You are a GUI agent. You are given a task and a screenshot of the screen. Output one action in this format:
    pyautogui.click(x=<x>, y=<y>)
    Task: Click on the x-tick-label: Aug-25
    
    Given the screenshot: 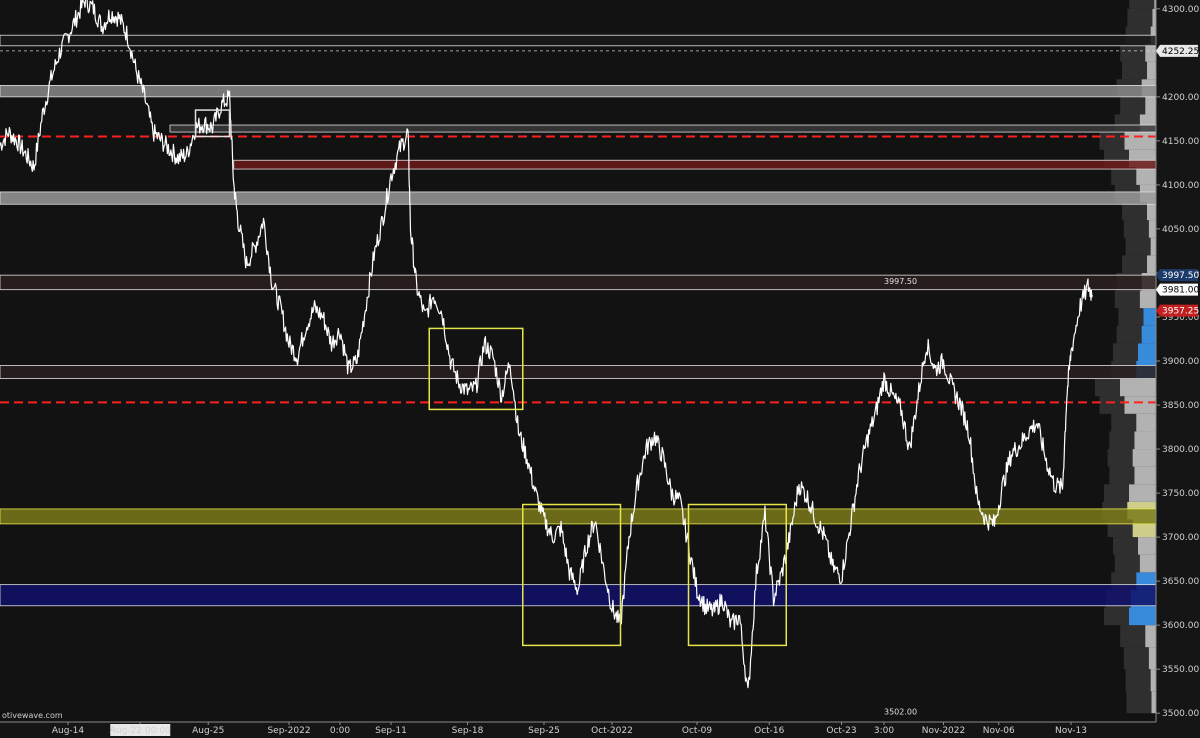 What is the action you would take?
    pyautogui.click(x=208, y=731)
    